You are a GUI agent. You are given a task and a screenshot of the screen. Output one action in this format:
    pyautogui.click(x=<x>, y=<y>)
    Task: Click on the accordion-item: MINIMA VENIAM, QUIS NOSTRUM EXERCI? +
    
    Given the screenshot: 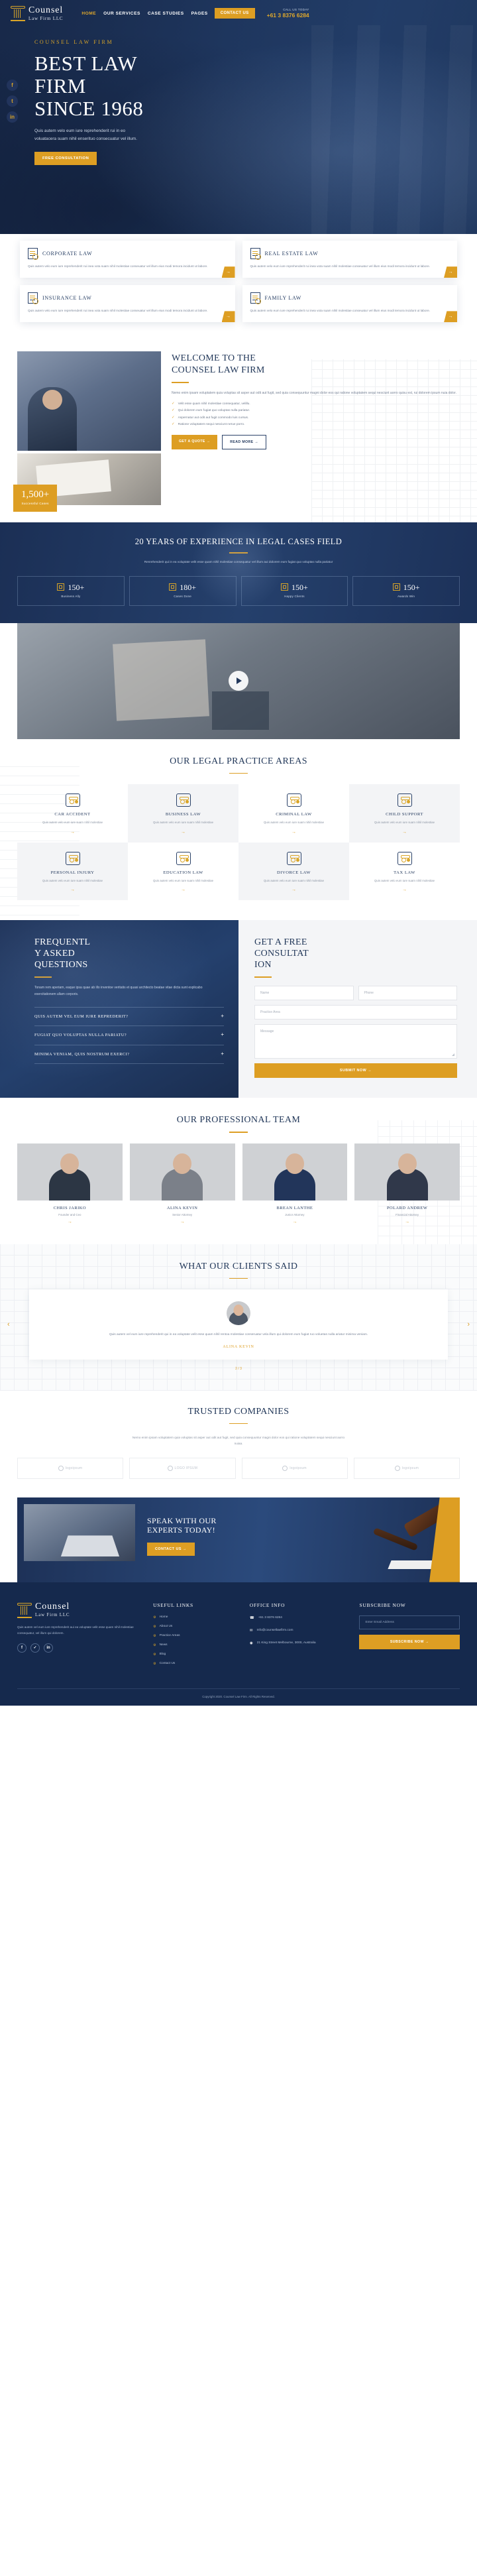 What is the action you would take?
    pyautogui.click(x=129, y=1054)
    